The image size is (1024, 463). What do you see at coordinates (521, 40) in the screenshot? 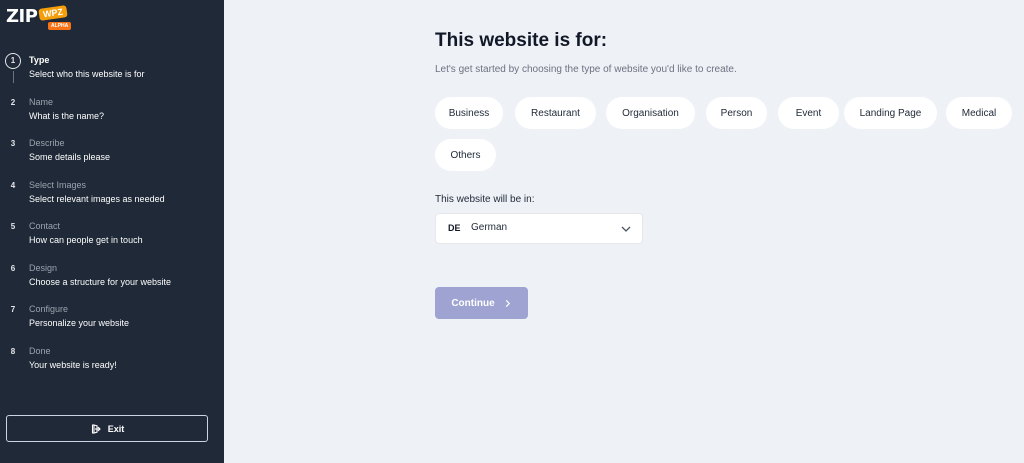
I see `page-title: This website is for:` at bounding box center [521, 40].